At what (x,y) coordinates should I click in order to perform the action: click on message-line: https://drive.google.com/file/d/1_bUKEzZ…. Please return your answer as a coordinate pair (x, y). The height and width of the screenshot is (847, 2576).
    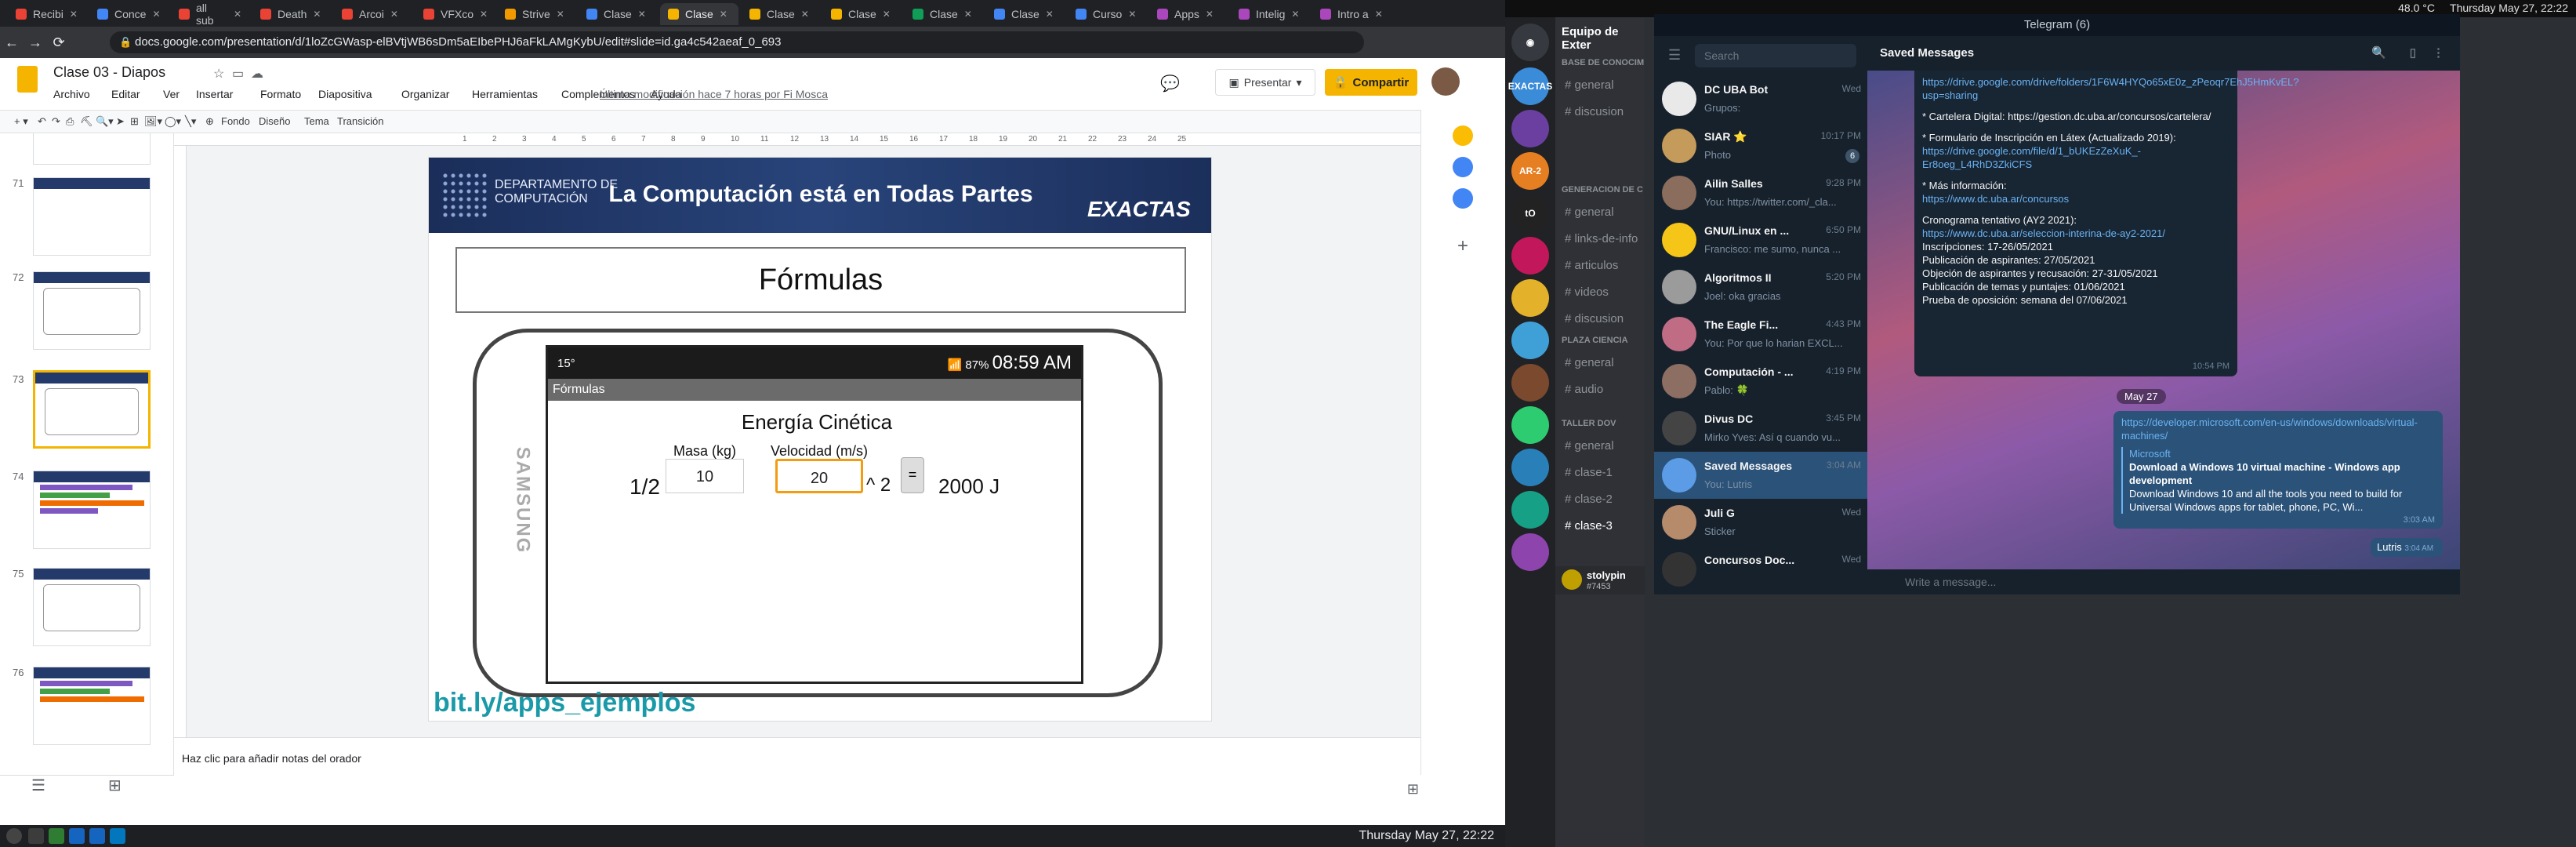
    Looking at the image, I should click on (2076, 157).